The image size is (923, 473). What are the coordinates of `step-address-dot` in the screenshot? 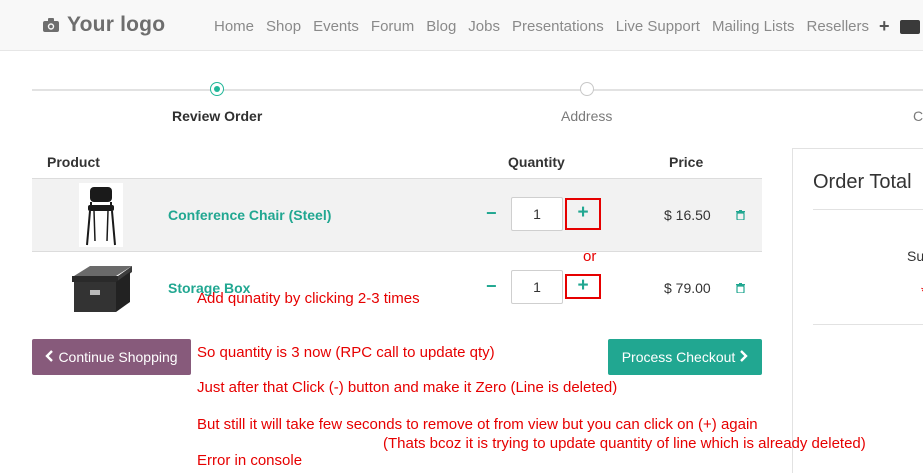 It's located at (587, 89).